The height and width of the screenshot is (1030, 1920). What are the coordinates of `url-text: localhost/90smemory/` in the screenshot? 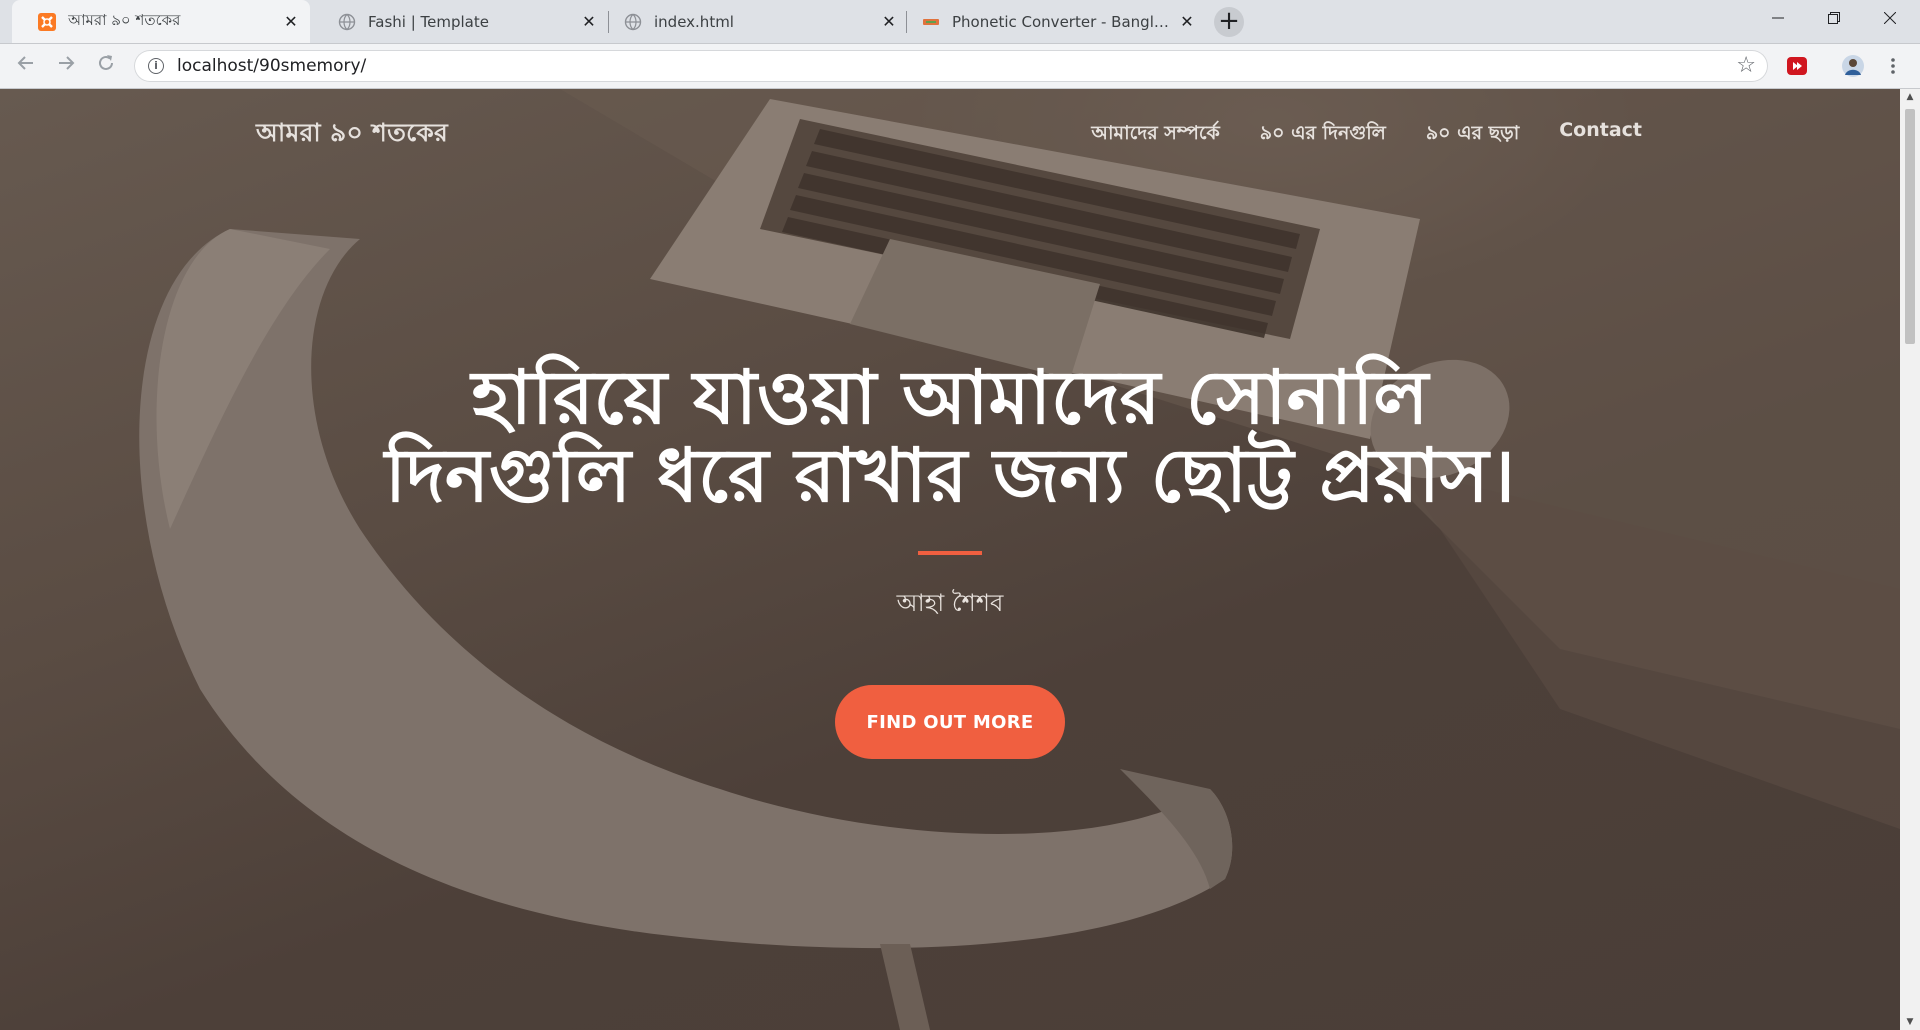 It's located at (271, 66).